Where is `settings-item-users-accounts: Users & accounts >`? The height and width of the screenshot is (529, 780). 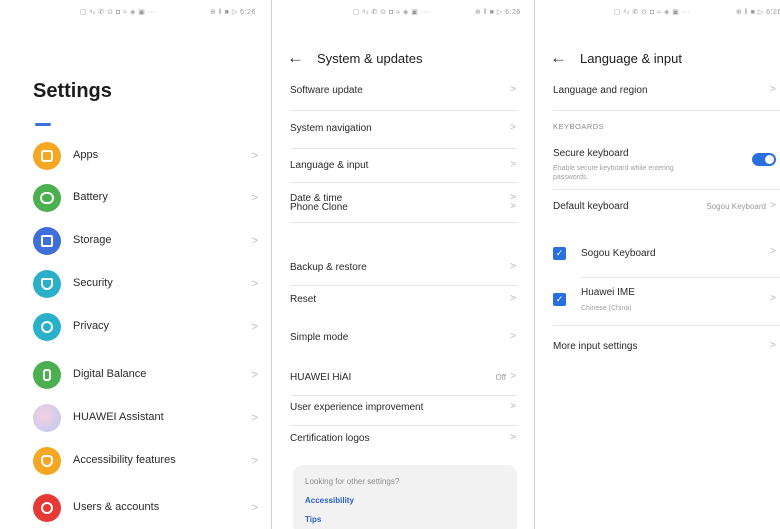
settings-item-users-accounts: Users & accounts > is located at coordinates (135, 508).